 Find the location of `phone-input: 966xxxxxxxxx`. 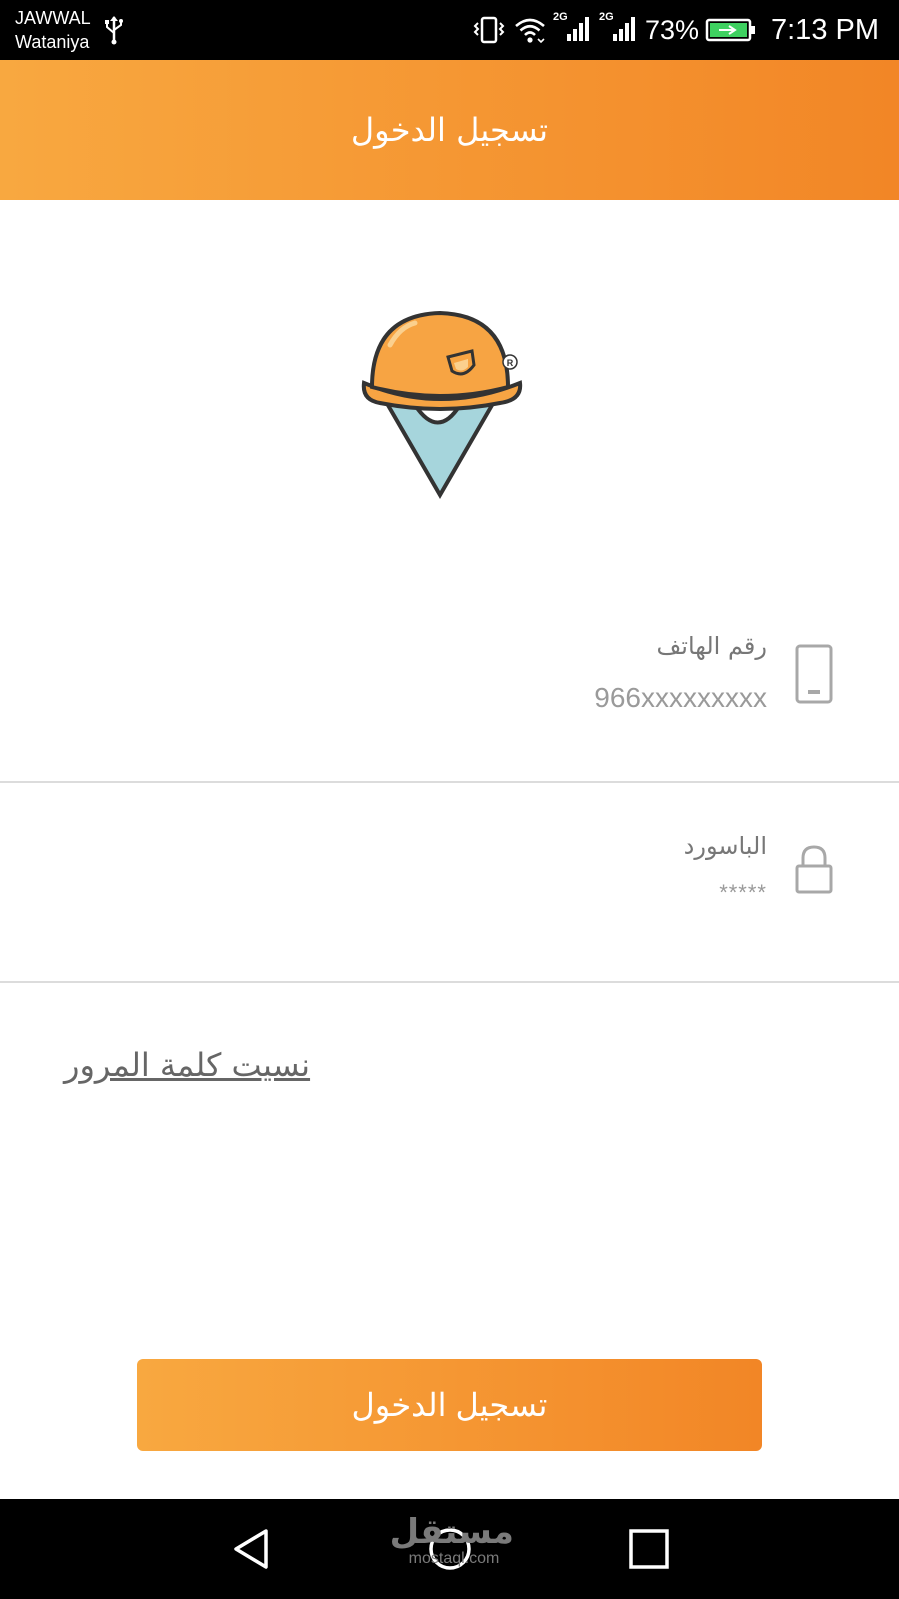

phone-input: 966xxxxxxxxx is located at coordinates (680, 698).